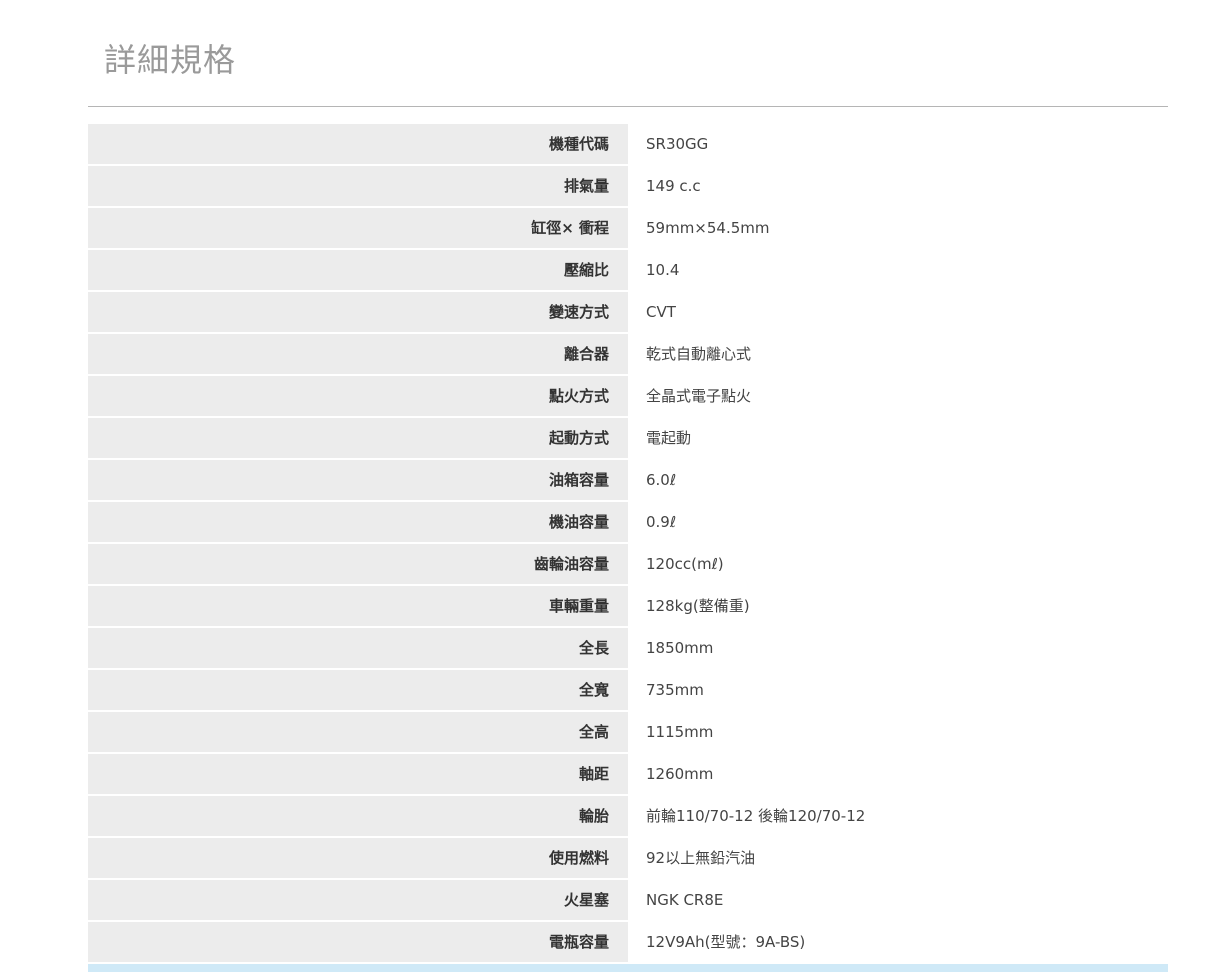 The width and height of the screenshot is (1207, 972). What do you see at coordinates (358, 900) in the screenshot?
I see `spec-label: 火星塞` at bounding box center [358, 900].